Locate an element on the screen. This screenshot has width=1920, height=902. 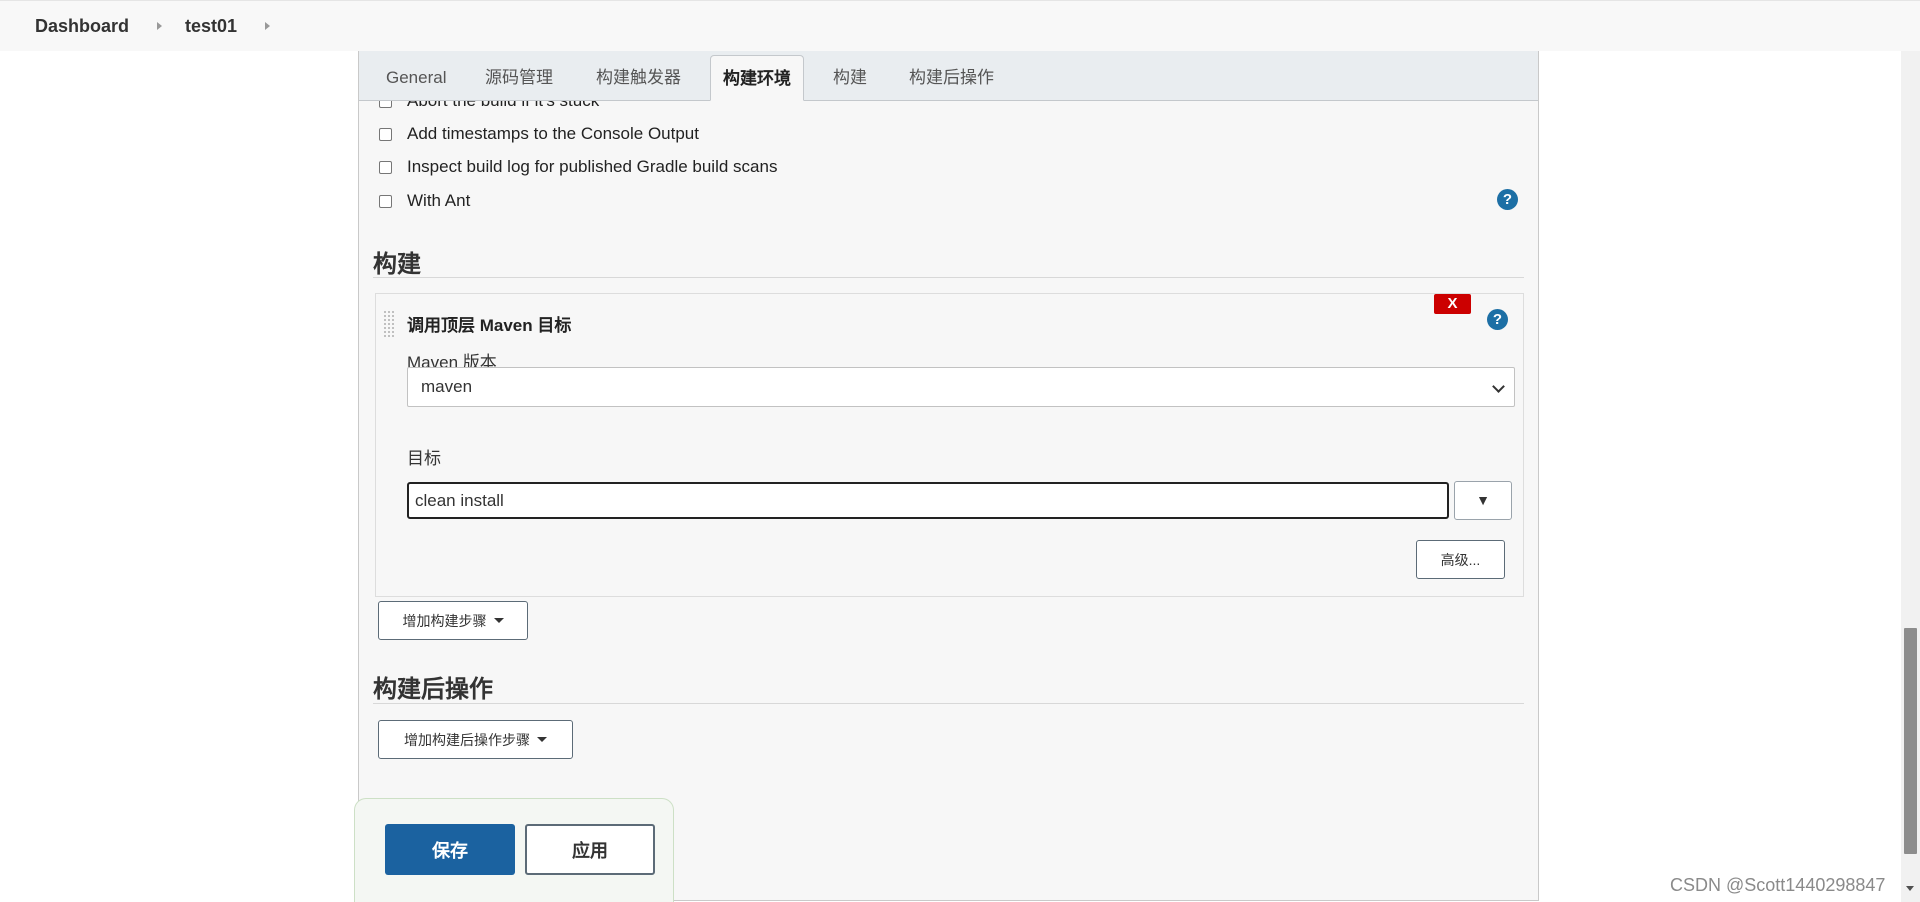
apply-button: 应用 is located at coordinates (590, 849).